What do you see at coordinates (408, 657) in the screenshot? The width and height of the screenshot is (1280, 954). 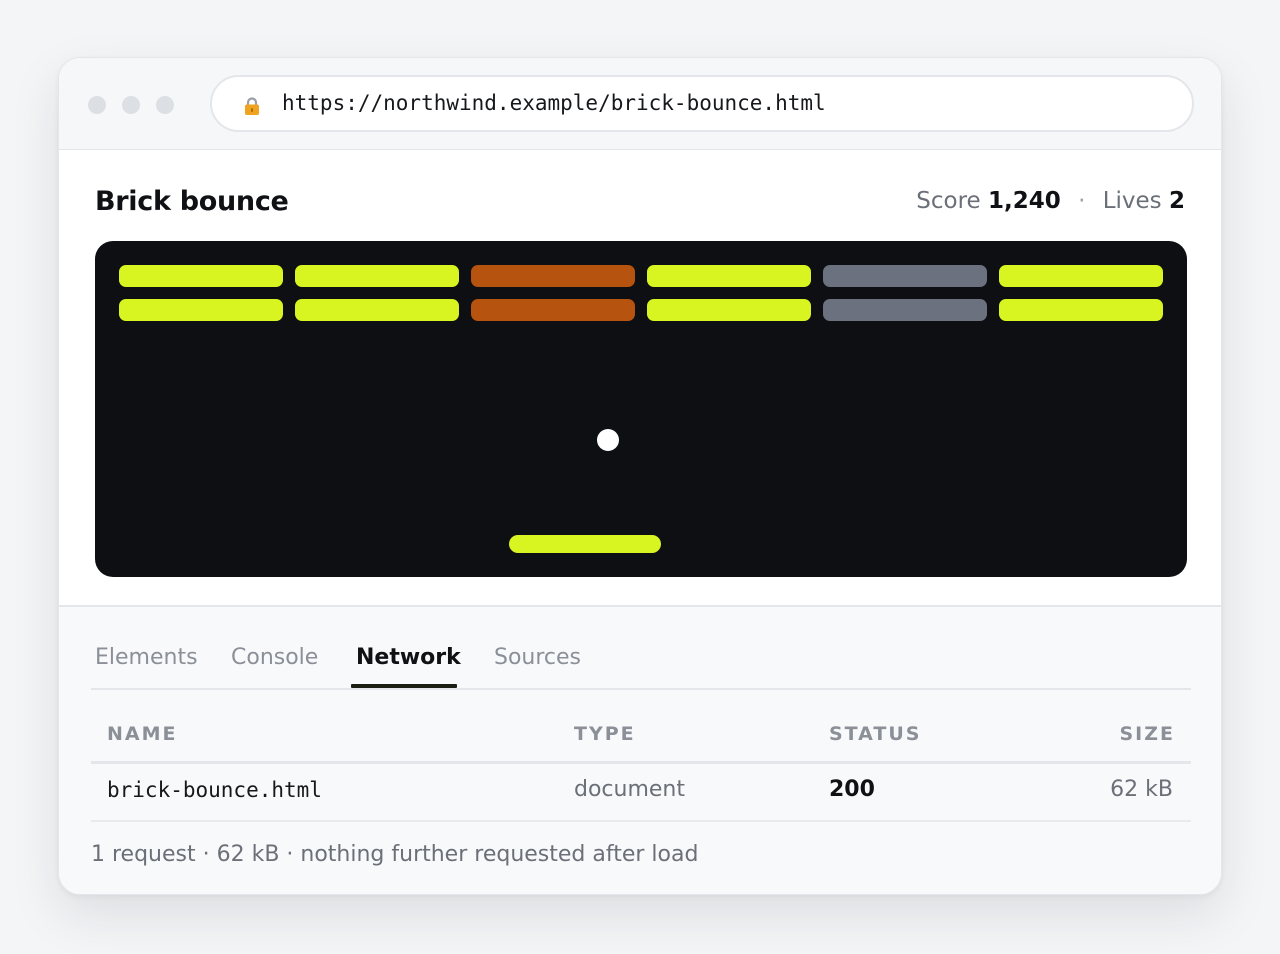 I see `tab-network: Network` at bounding box center [408, 657].